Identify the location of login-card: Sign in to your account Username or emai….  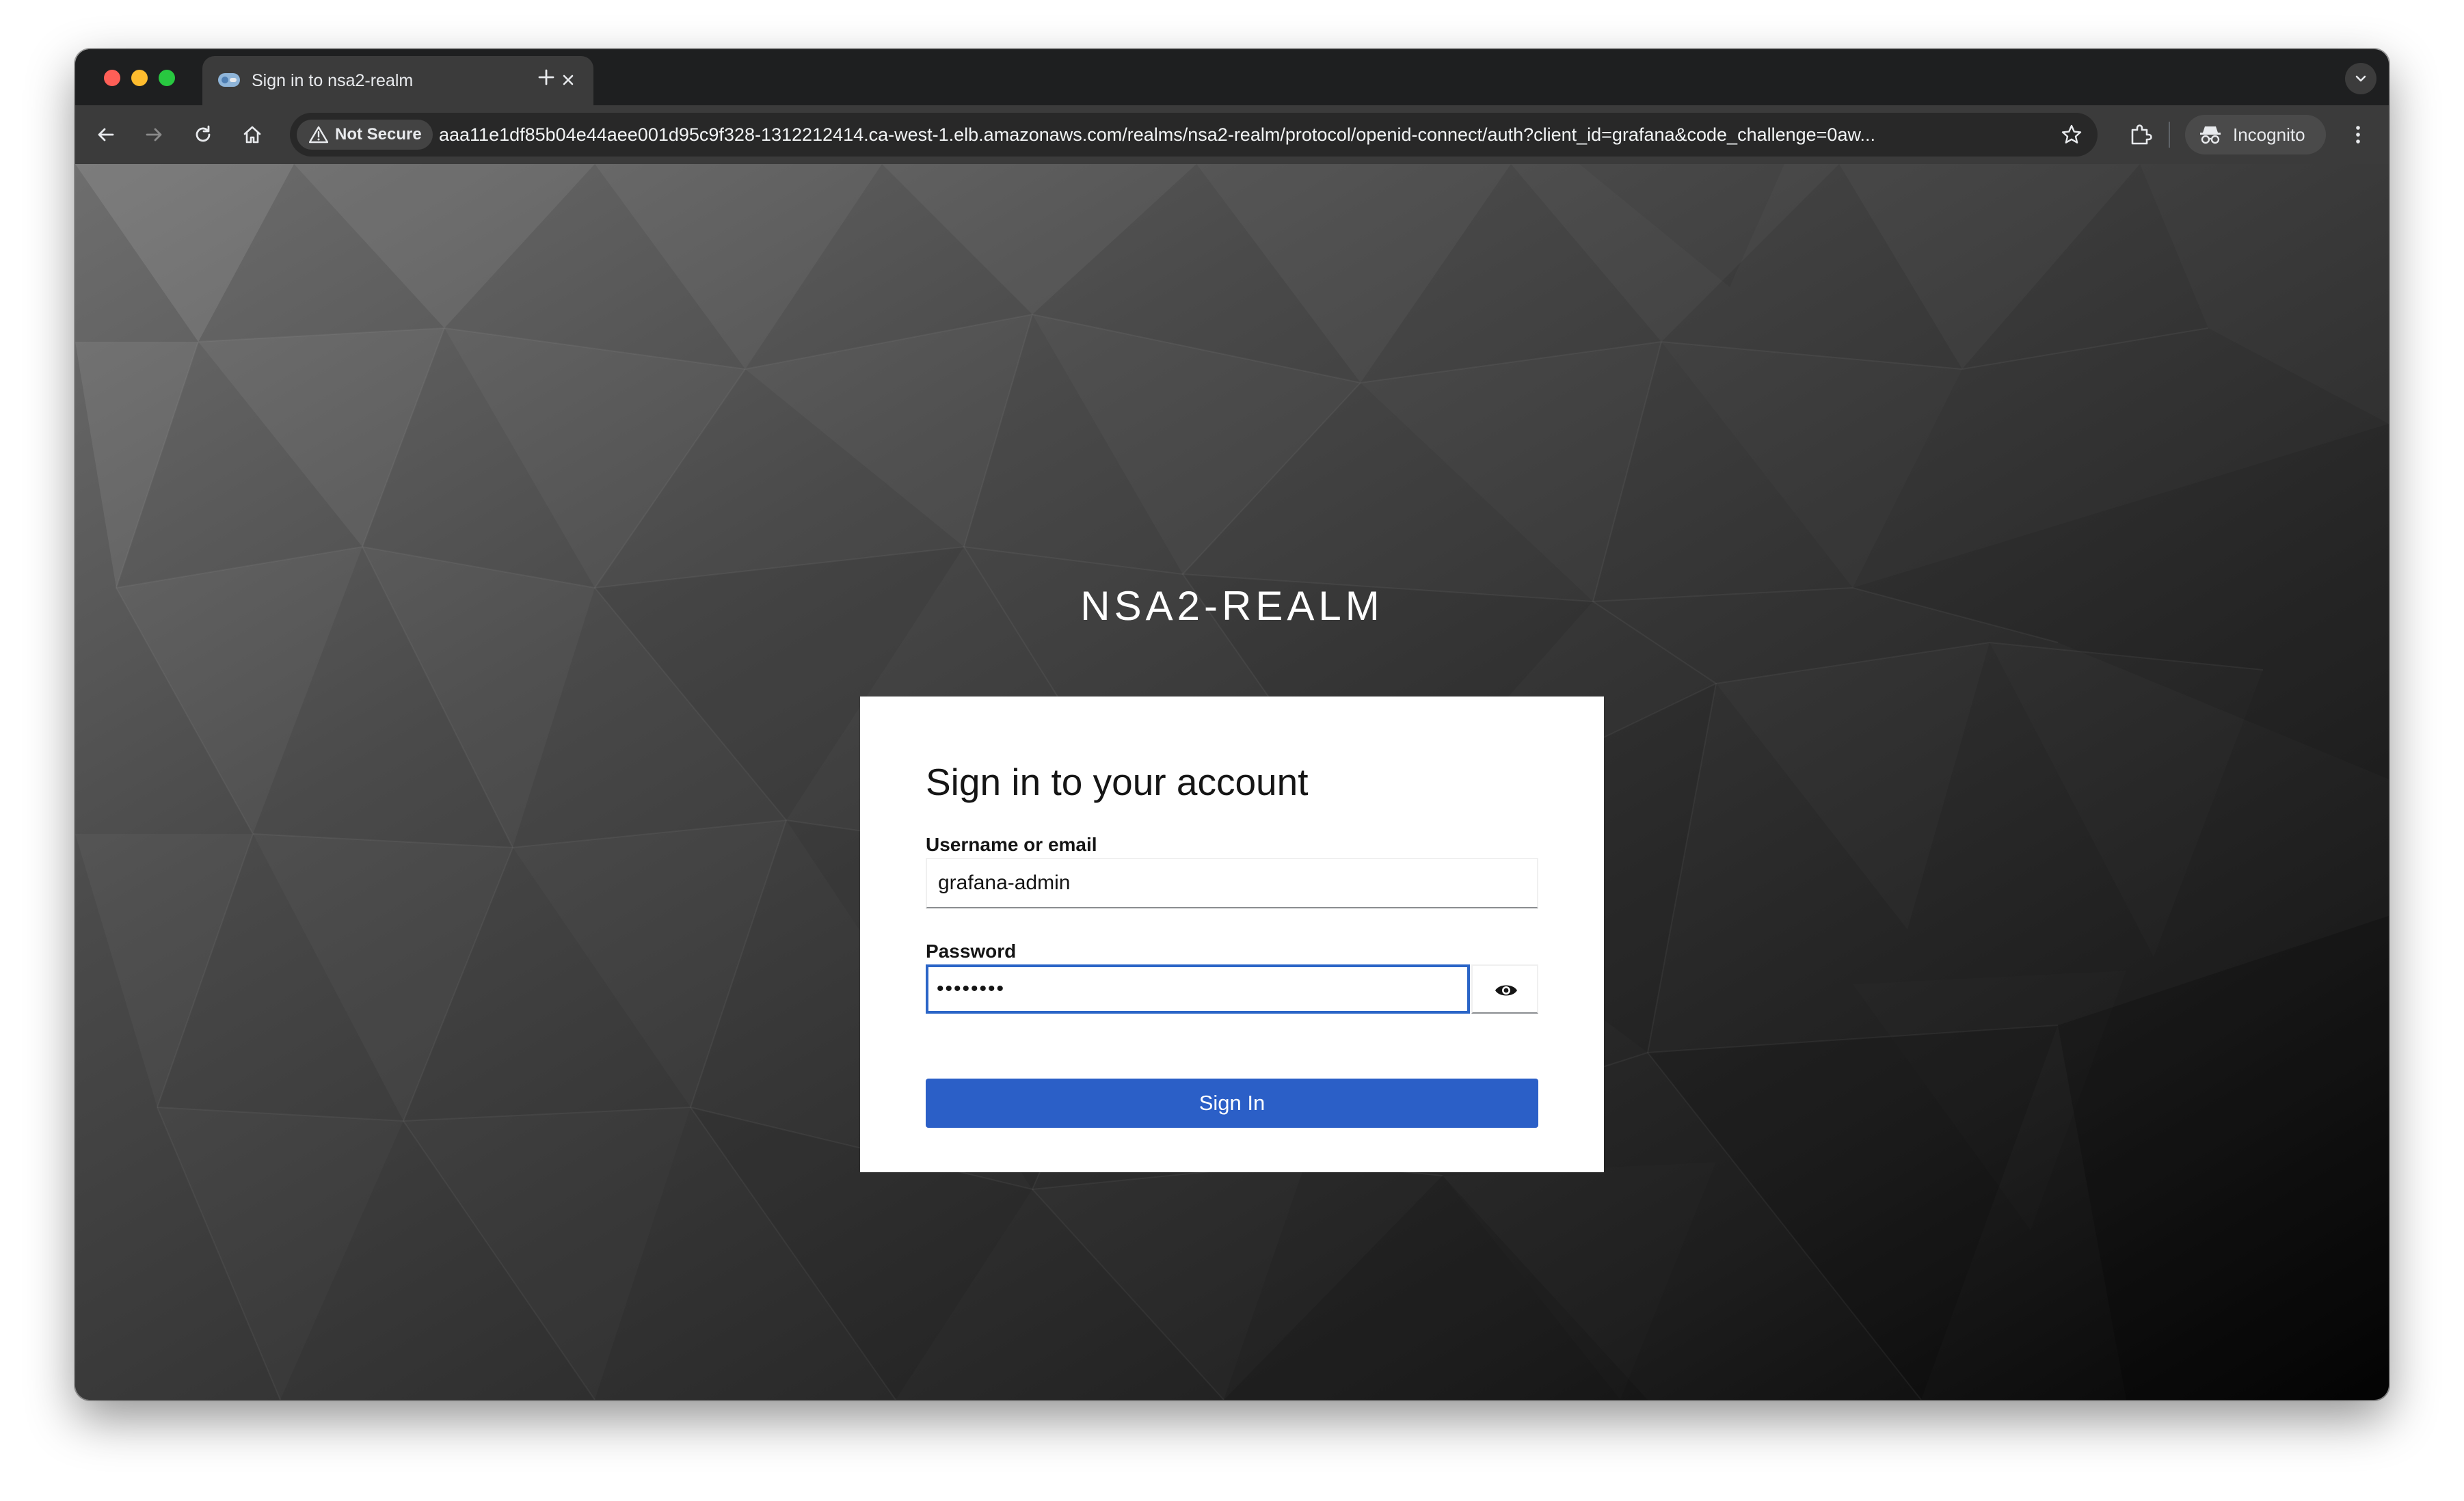
(1232, 934).